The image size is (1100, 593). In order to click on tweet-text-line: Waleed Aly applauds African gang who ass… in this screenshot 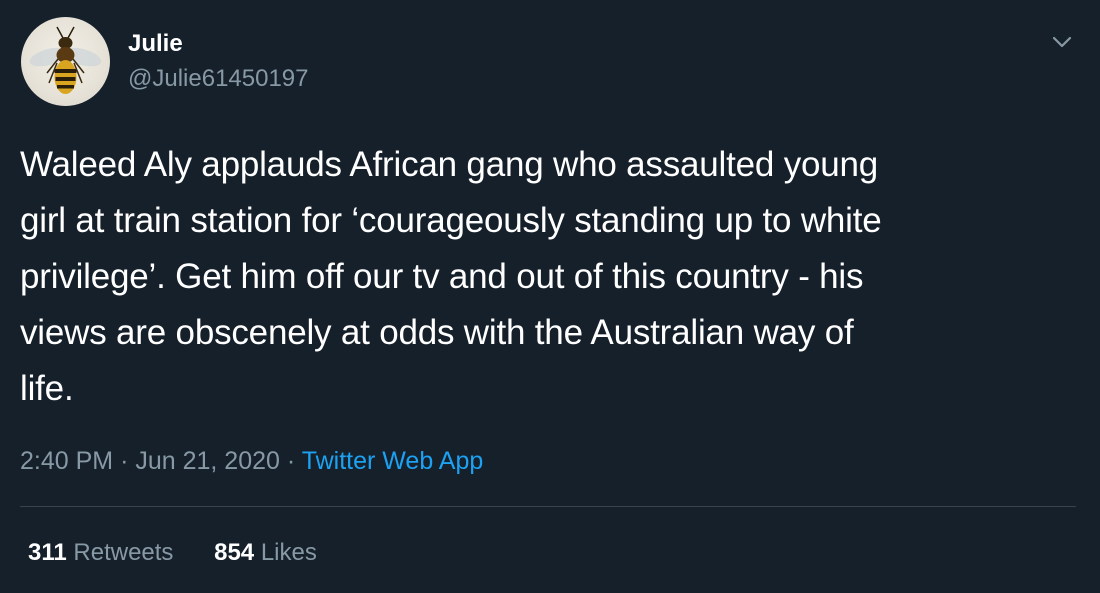, I will do `click(449, 164)`.